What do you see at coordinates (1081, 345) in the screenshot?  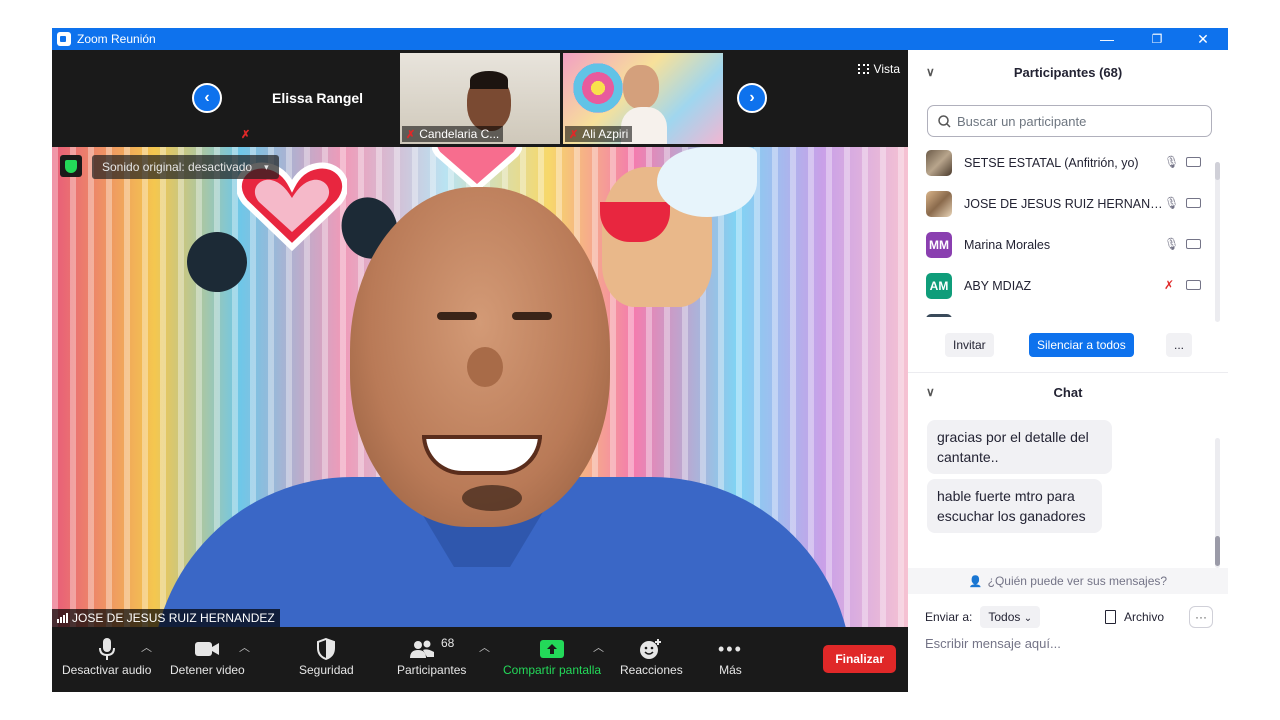 I see `mute-all-button: Silenciar a todos` at bounding box center [1081, 345].